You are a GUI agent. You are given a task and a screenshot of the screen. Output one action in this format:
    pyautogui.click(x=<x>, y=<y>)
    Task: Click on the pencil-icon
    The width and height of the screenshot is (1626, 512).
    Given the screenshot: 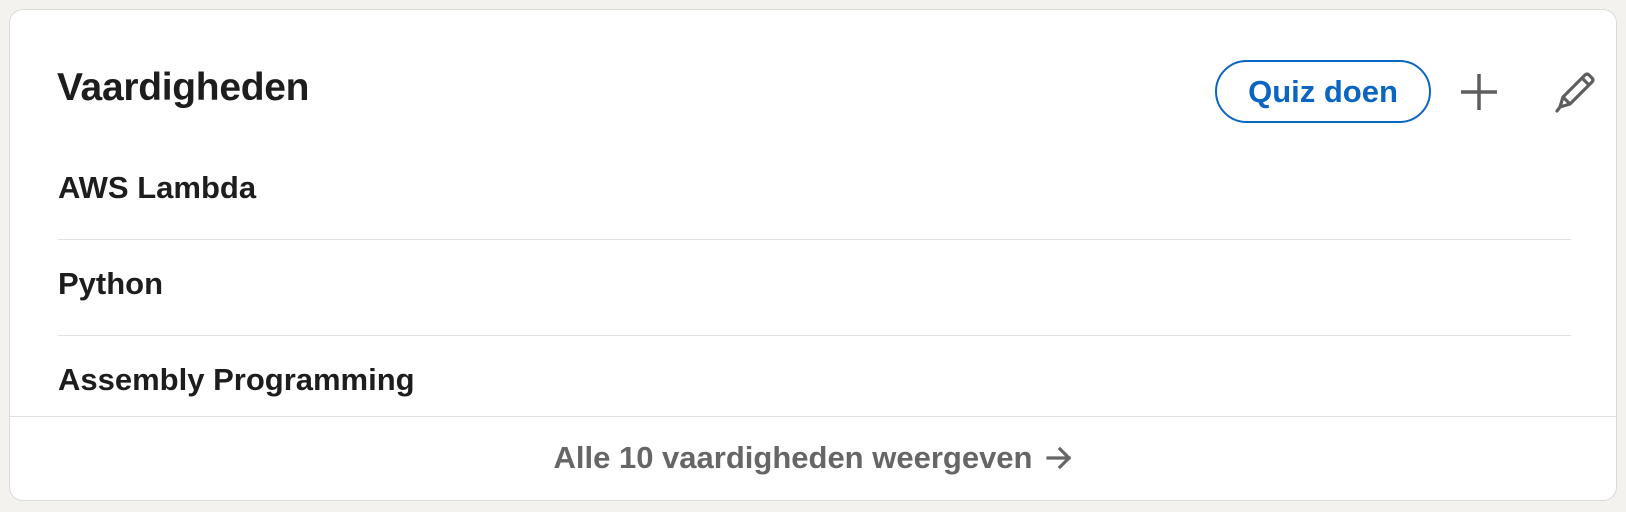 What is the action you would take?
    pyautogui.click(x=1575, y=92)
    